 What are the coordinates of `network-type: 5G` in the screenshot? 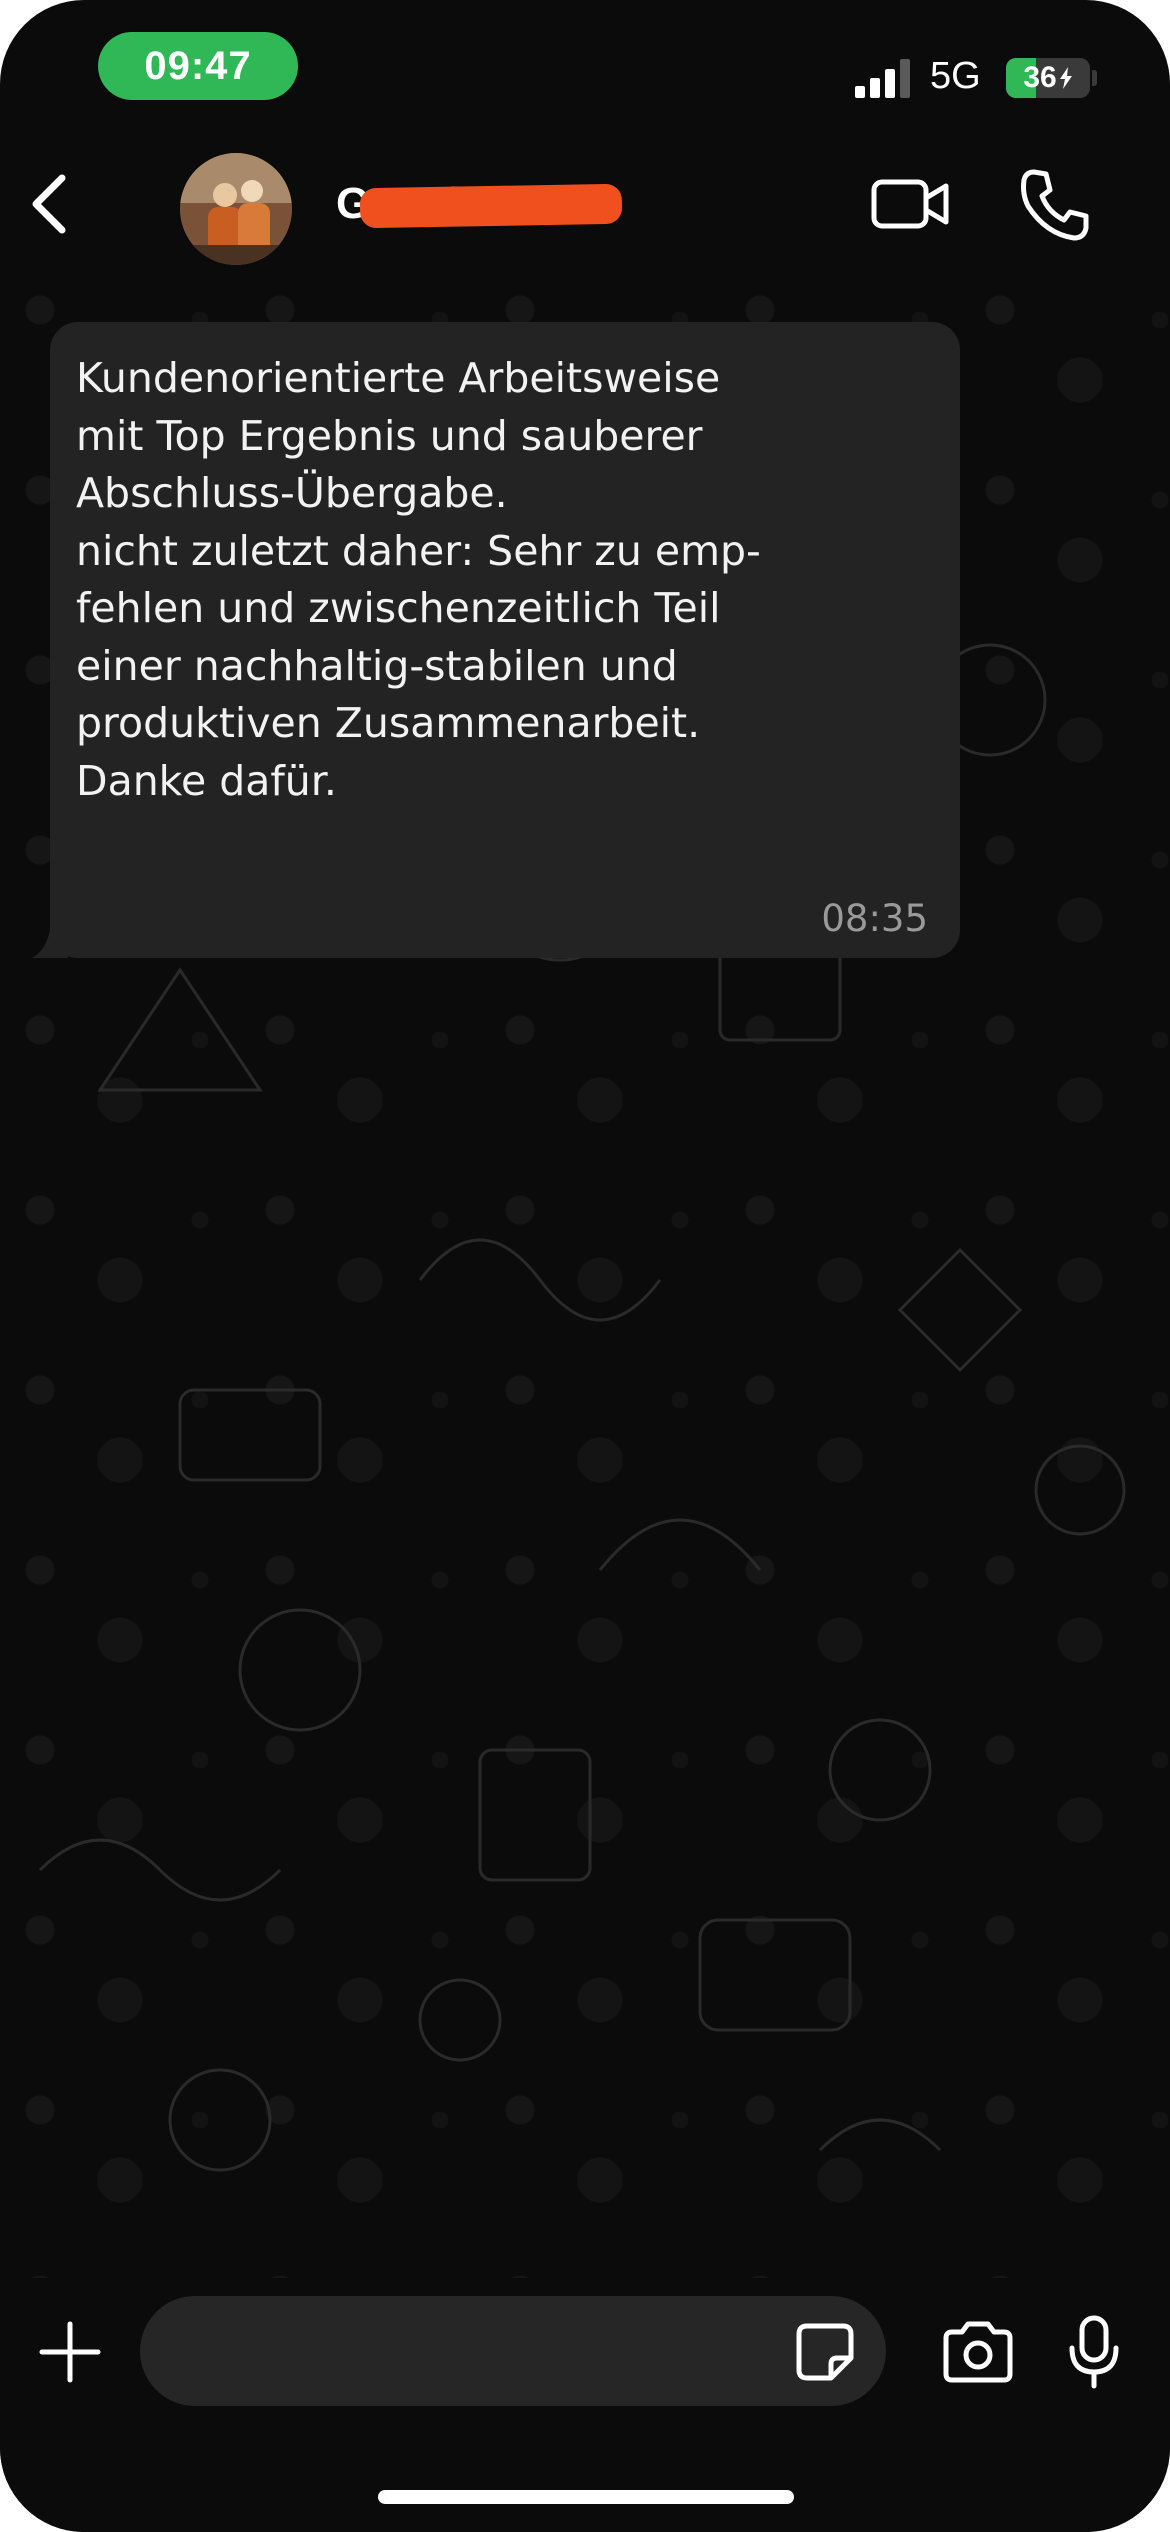 It's located at (955, 76).